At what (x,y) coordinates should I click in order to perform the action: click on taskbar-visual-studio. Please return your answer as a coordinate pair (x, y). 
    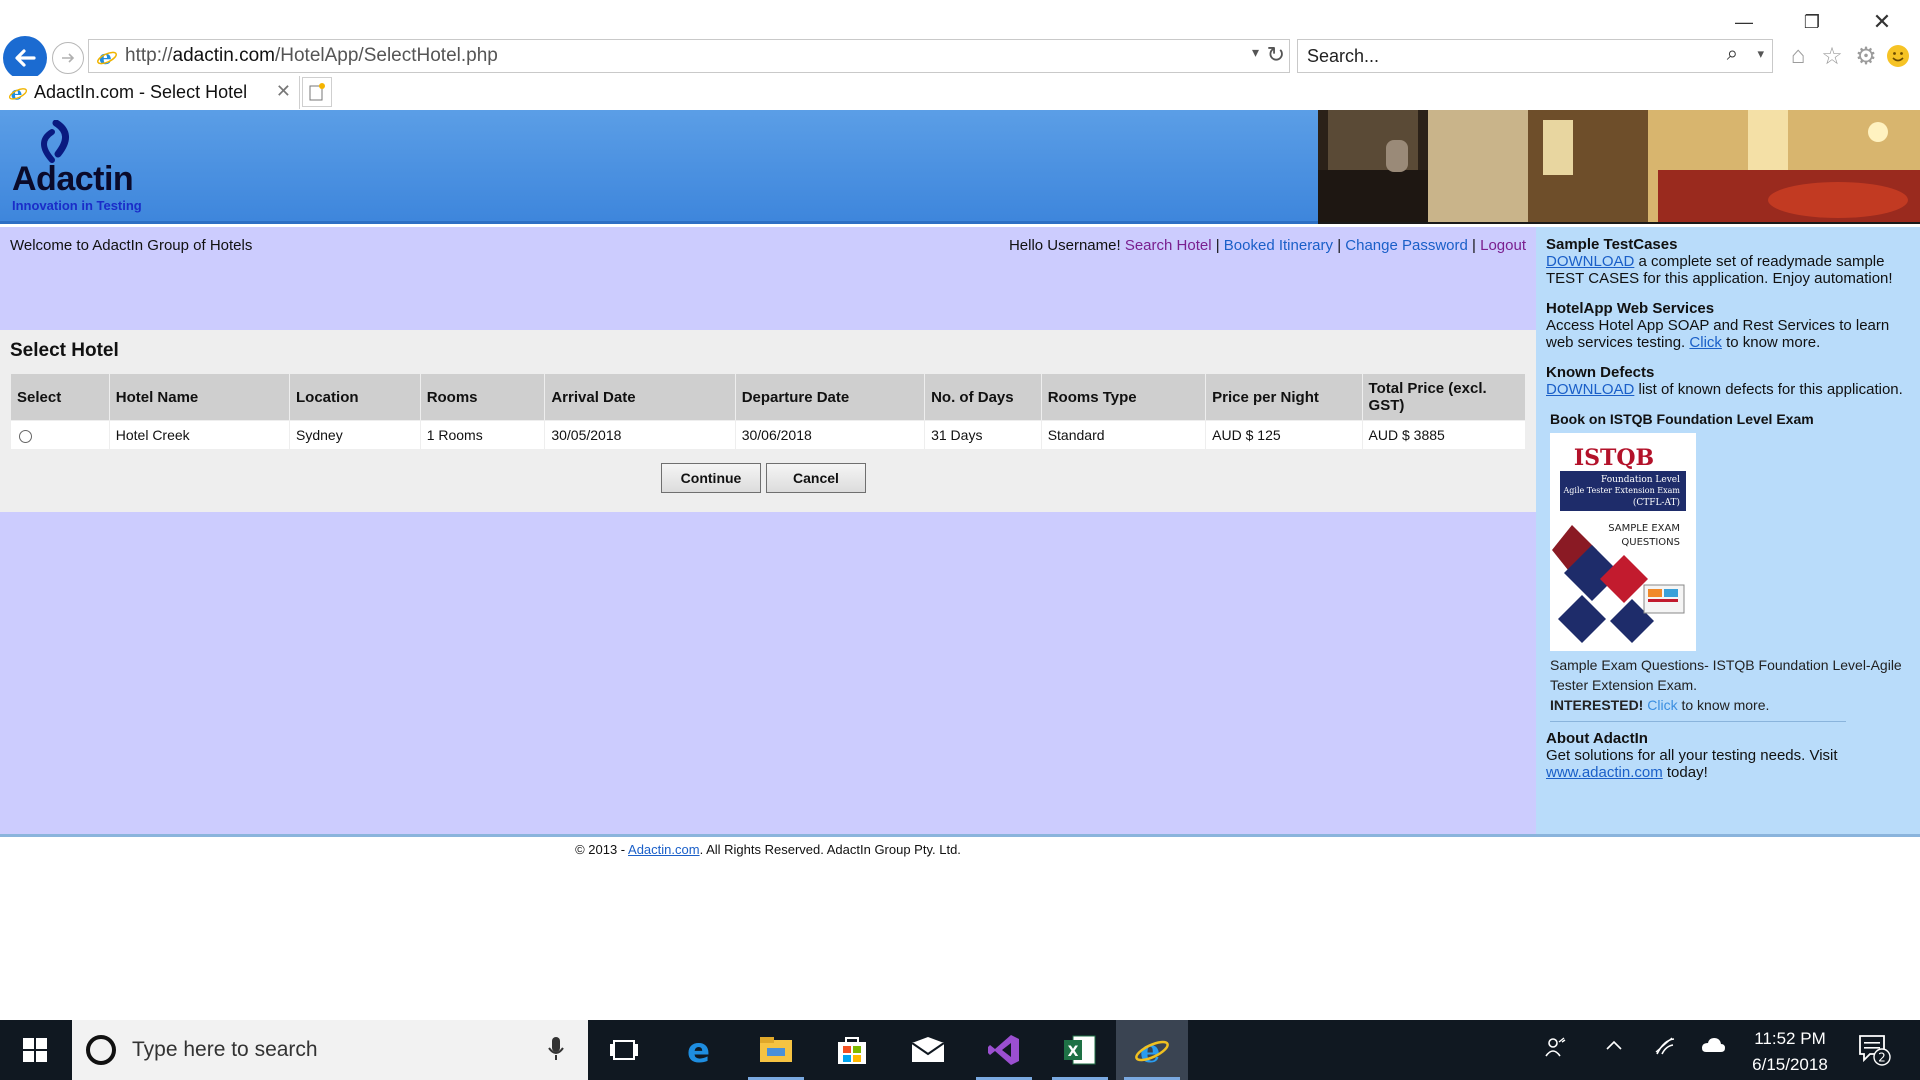
    Looking at the image, I should click on (1004, 1050).